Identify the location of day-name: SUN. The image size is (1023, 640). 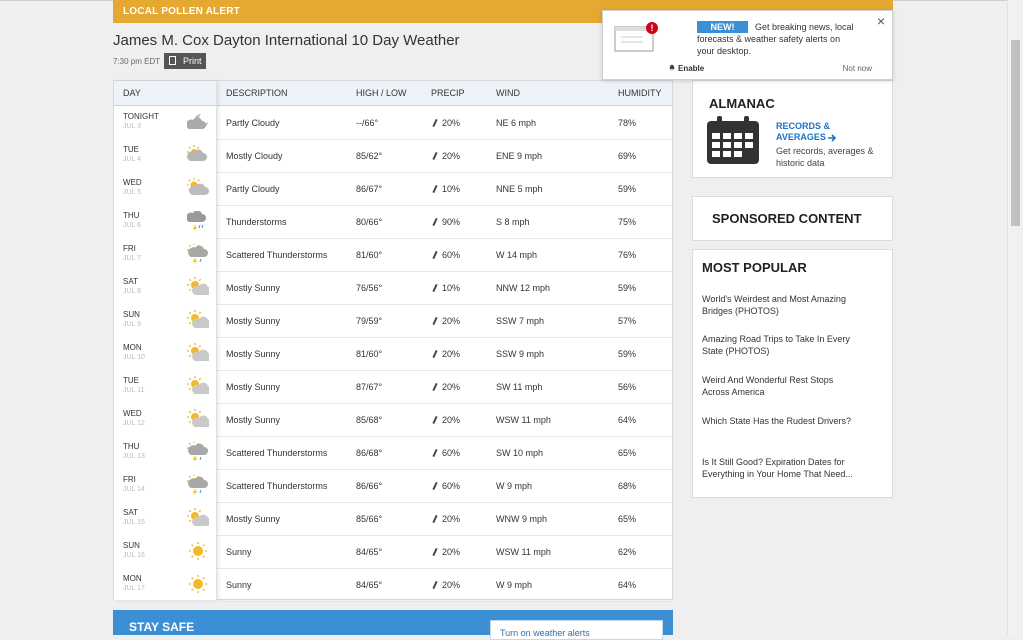
(131, 545).